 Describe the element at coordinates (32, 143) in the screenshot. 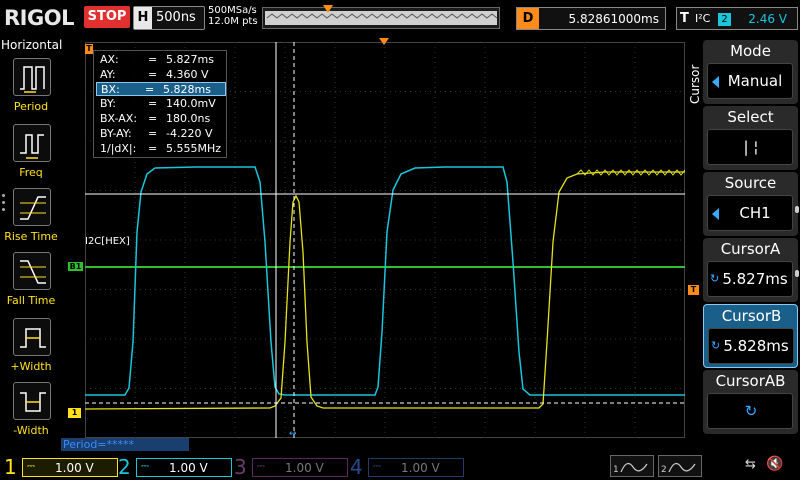

I see `frequency-icon` at that location.